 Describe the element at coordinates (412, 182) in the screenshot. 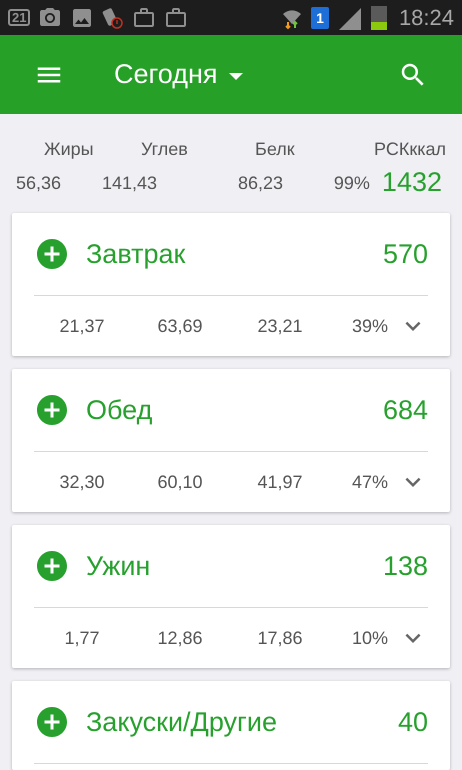

I see `calorie-total: 1432` at that location.